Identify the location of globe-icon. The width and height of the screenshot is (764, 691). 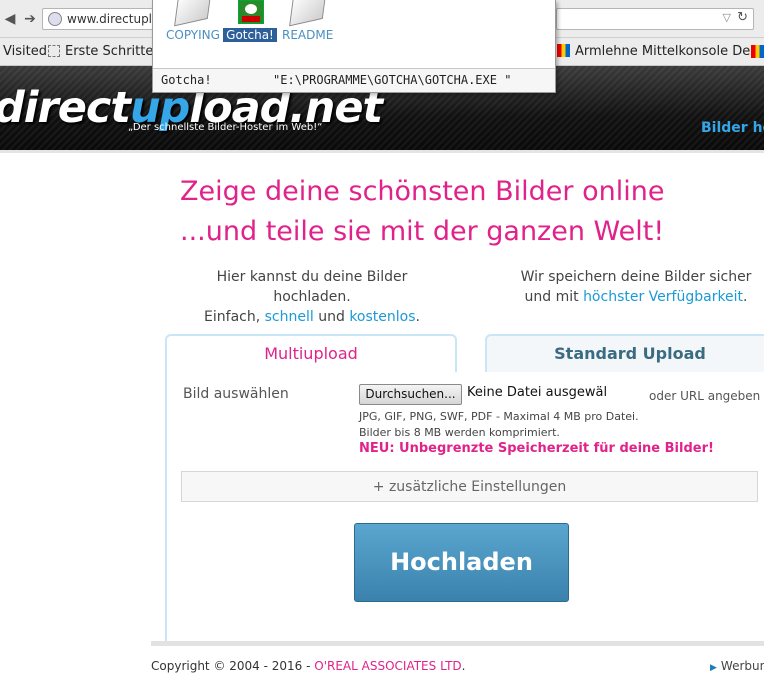
(55, 19).